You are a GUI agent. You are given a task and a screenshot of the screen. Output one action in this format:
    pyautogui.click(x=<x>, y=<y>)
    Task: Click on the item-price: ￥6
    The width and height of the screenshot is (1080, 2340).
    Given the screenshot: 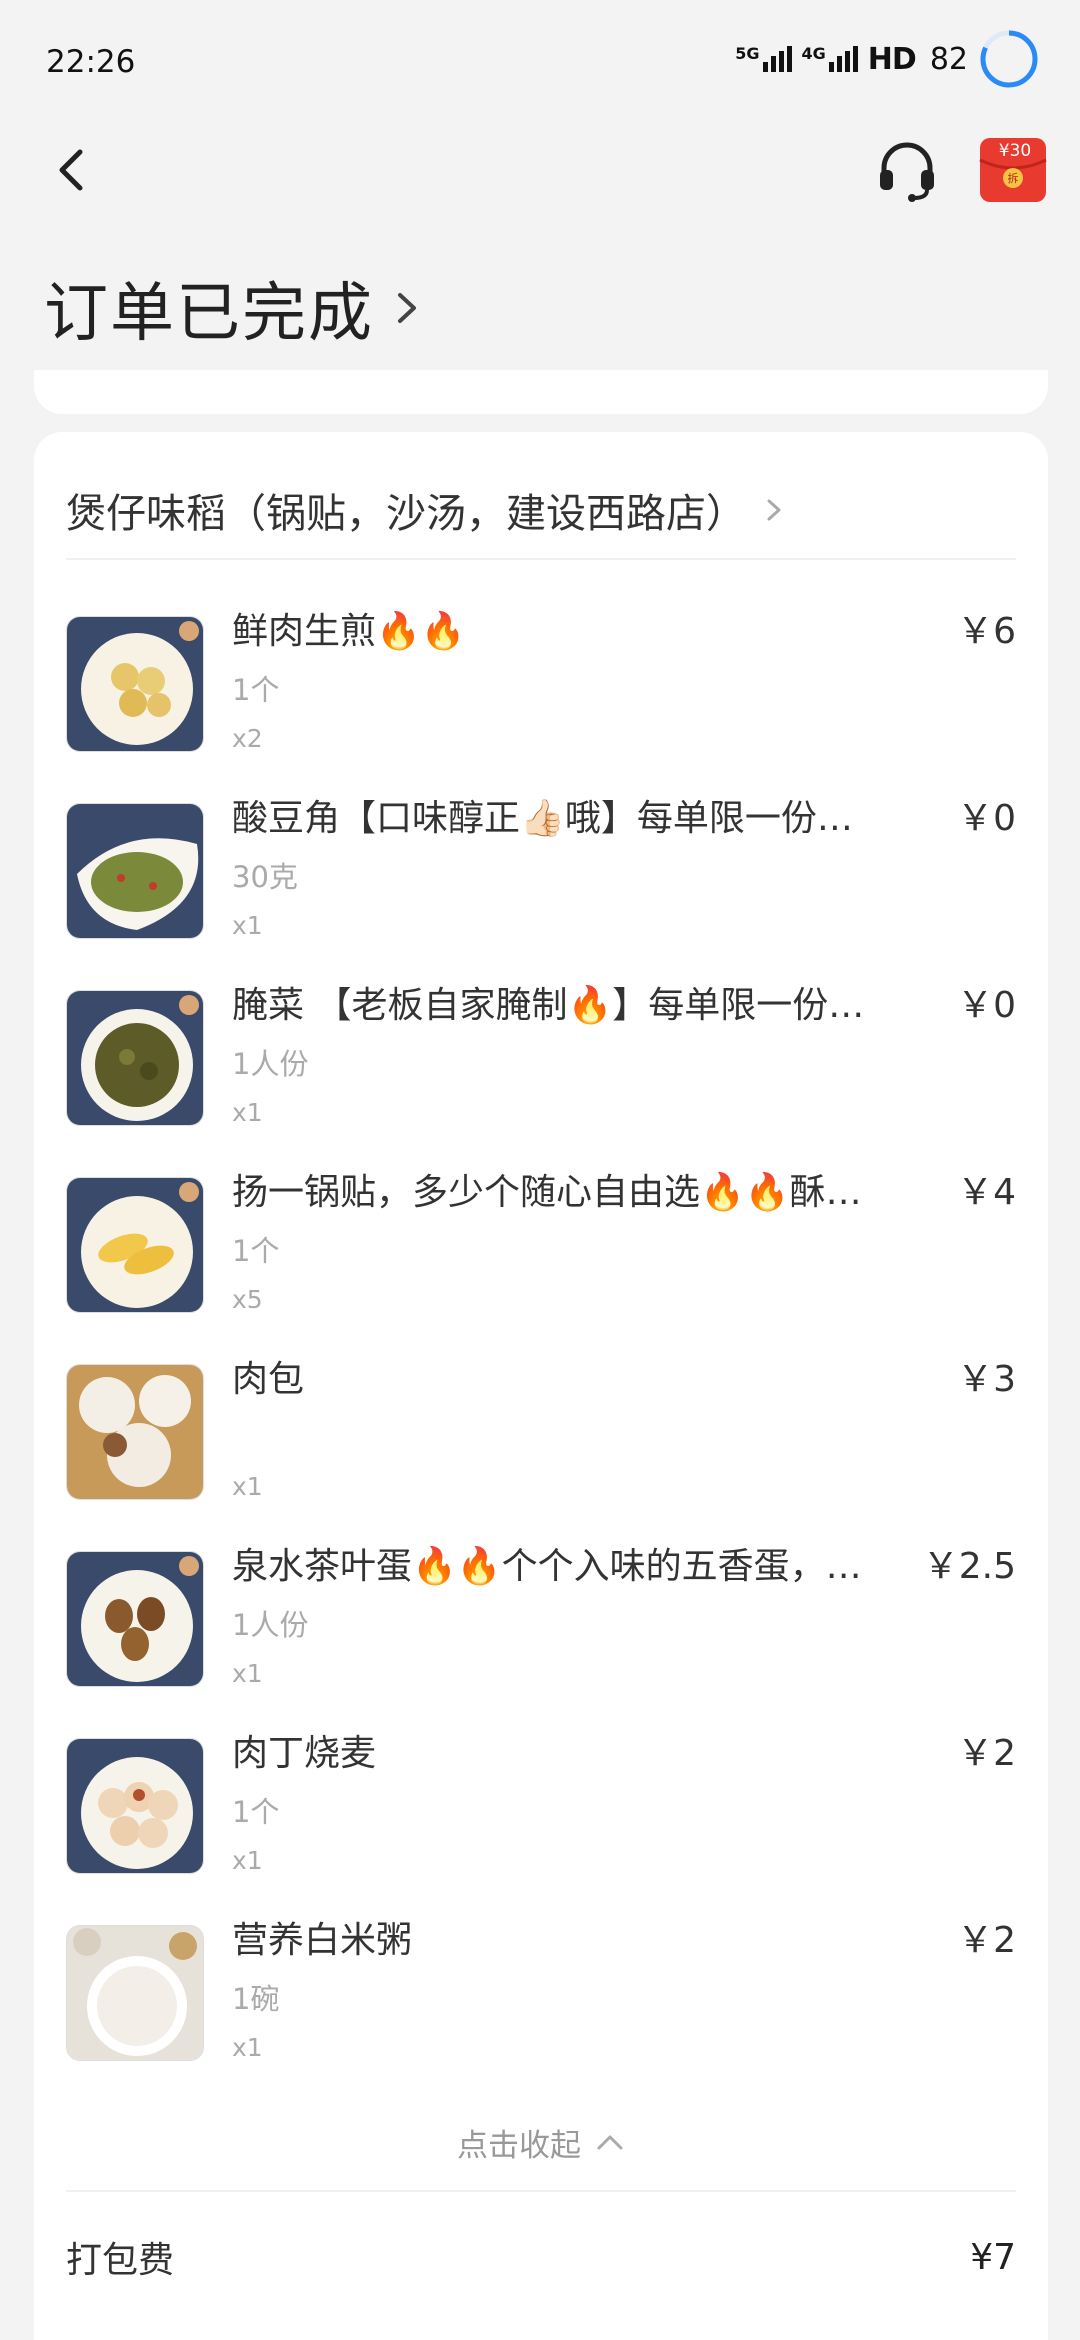 What is the action you would take?
    pyautogui.click(x=986, y=631)
    